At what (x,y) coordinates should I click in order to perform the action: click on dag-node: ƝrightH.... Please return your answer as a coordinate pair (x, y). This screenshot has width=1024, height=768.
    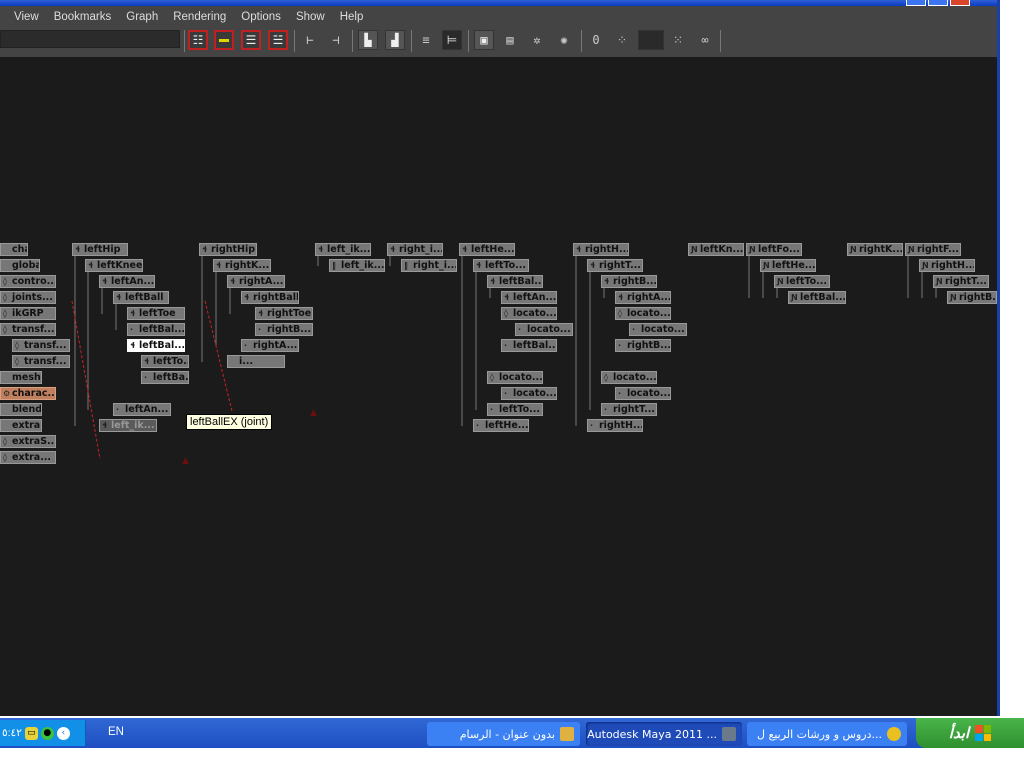
    Looking at the image, I should click on (947, 265).